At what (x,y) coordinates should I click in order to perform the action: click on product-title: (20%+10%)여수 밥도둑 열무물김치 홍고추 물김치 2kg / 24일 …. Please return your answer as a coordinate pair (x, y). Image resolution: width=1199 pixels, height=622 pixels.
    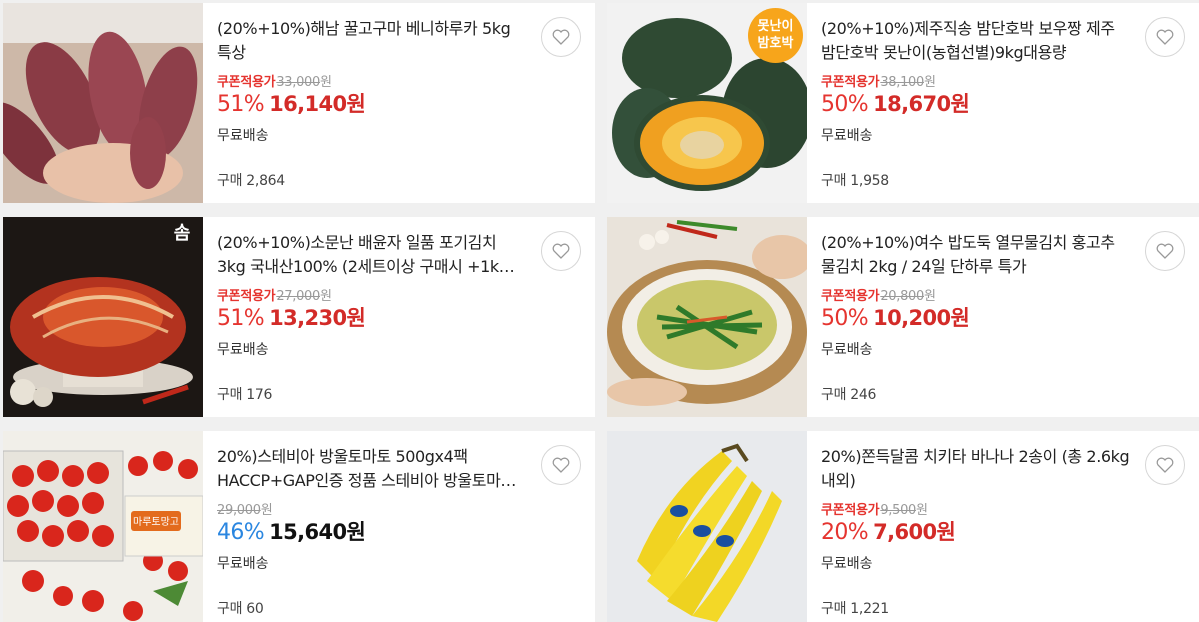
    Looking at the image, I should click on (976, 255).